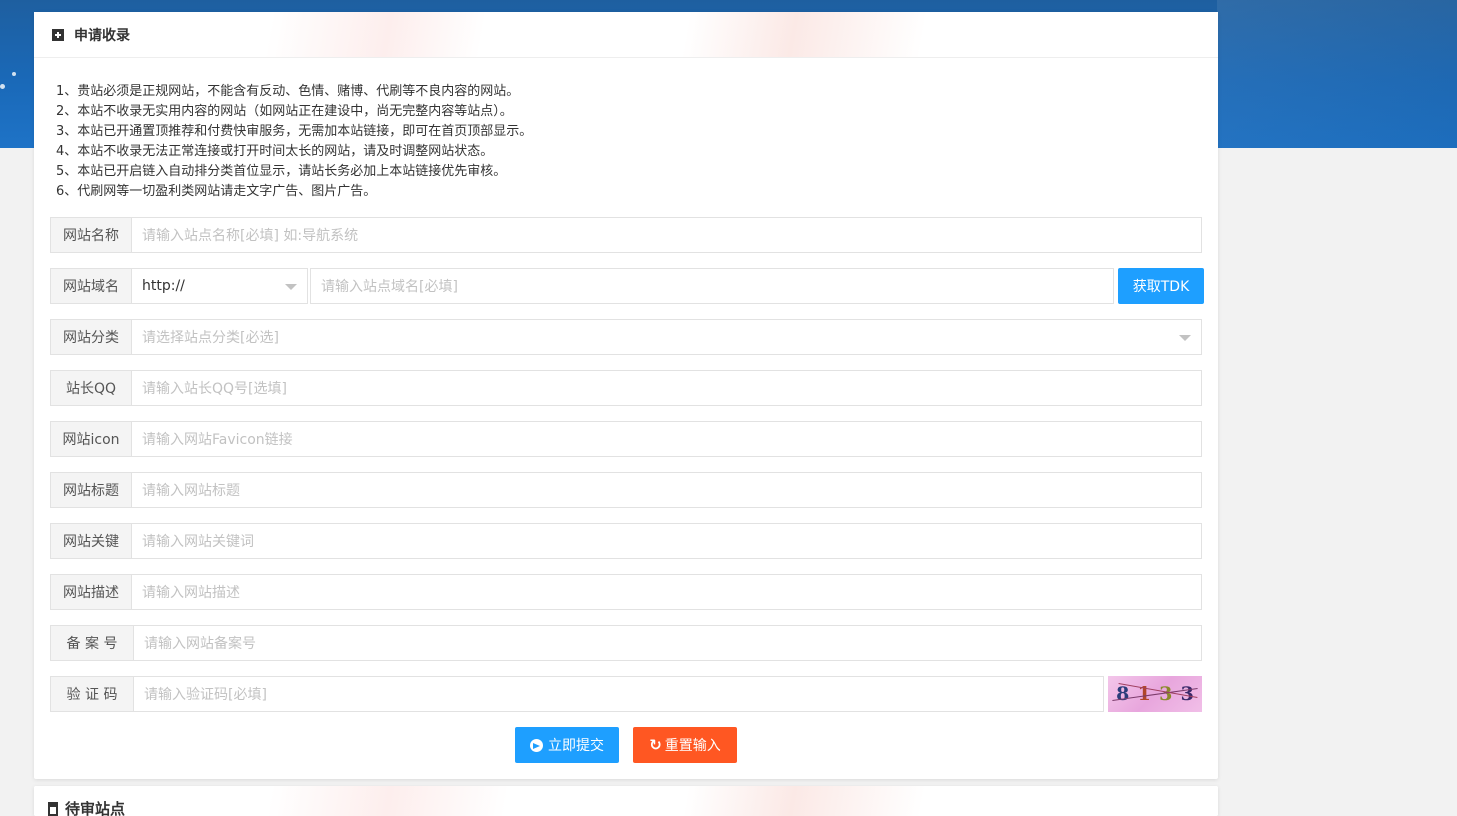 Image resolution: width=1457 pixels, height=816 pixels. Describe the element at coordinates (668, 643) in the screenshot. I see `icp-input: 请输入网站备案号` at that location.